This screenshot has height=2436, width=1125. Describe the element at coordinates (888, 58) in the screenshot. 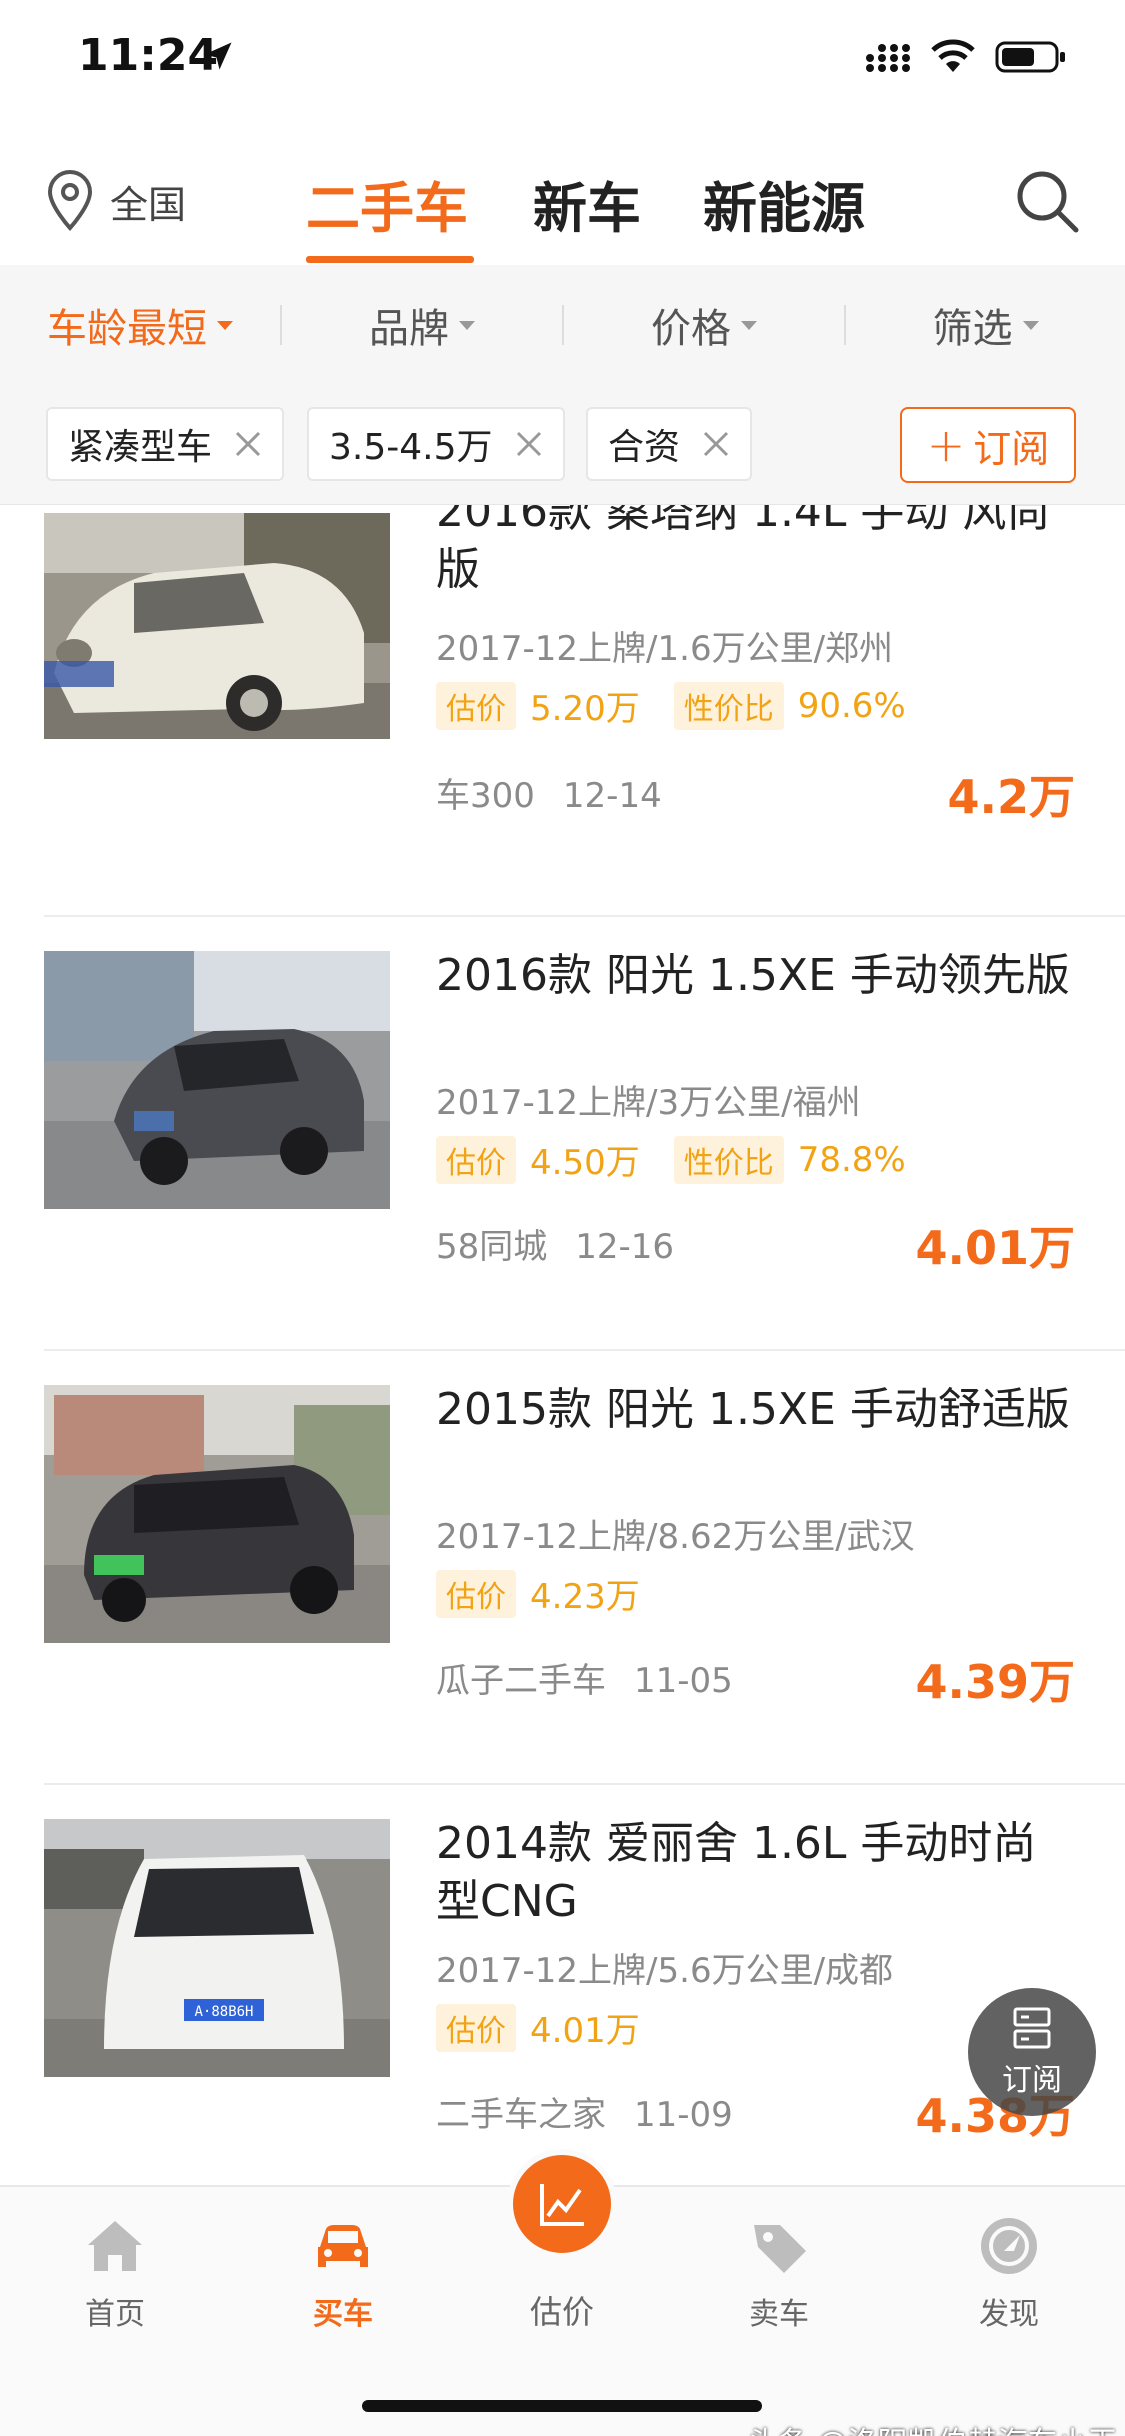

I see `cellular-signal-icon` at that location.